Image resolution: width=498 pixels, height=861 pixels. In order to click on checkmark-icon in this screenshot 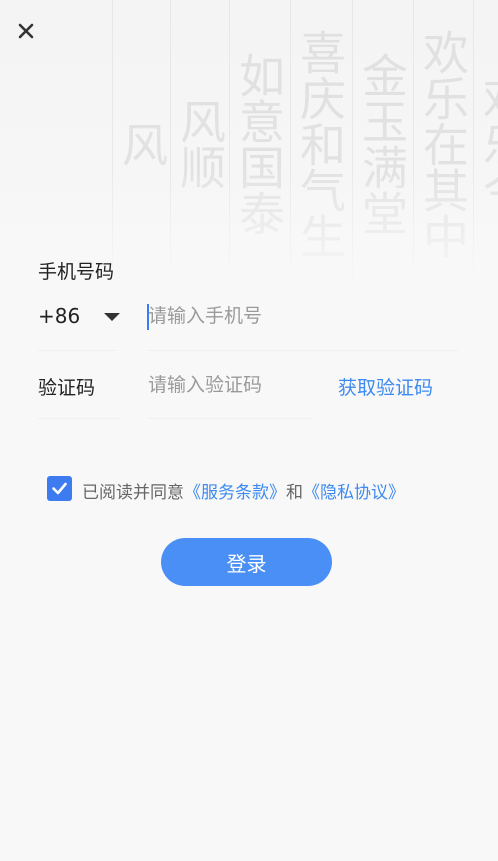, I will do `click(59, 488)`.